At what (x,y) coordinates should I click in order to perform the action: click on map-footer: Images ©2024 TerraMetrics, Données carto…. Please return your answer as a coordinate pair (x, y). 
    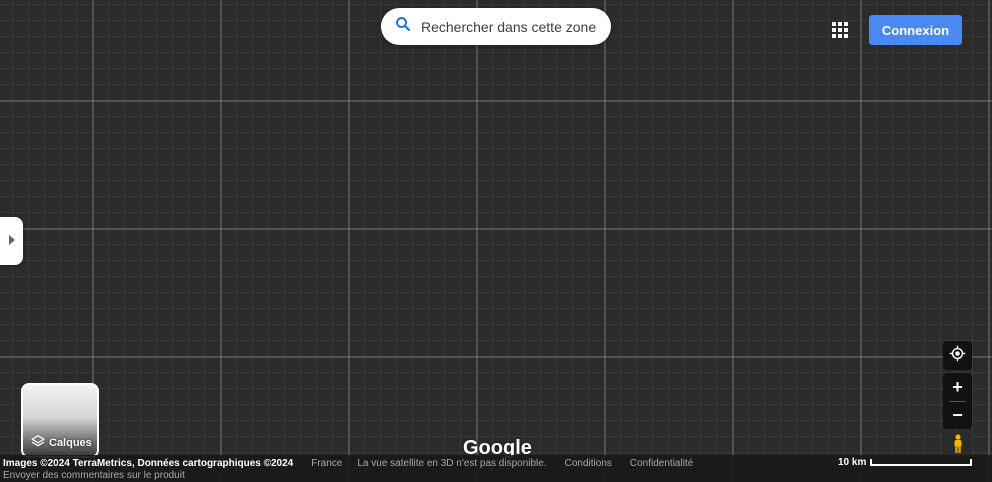
    Looking at the image, I should click on (496, 468).